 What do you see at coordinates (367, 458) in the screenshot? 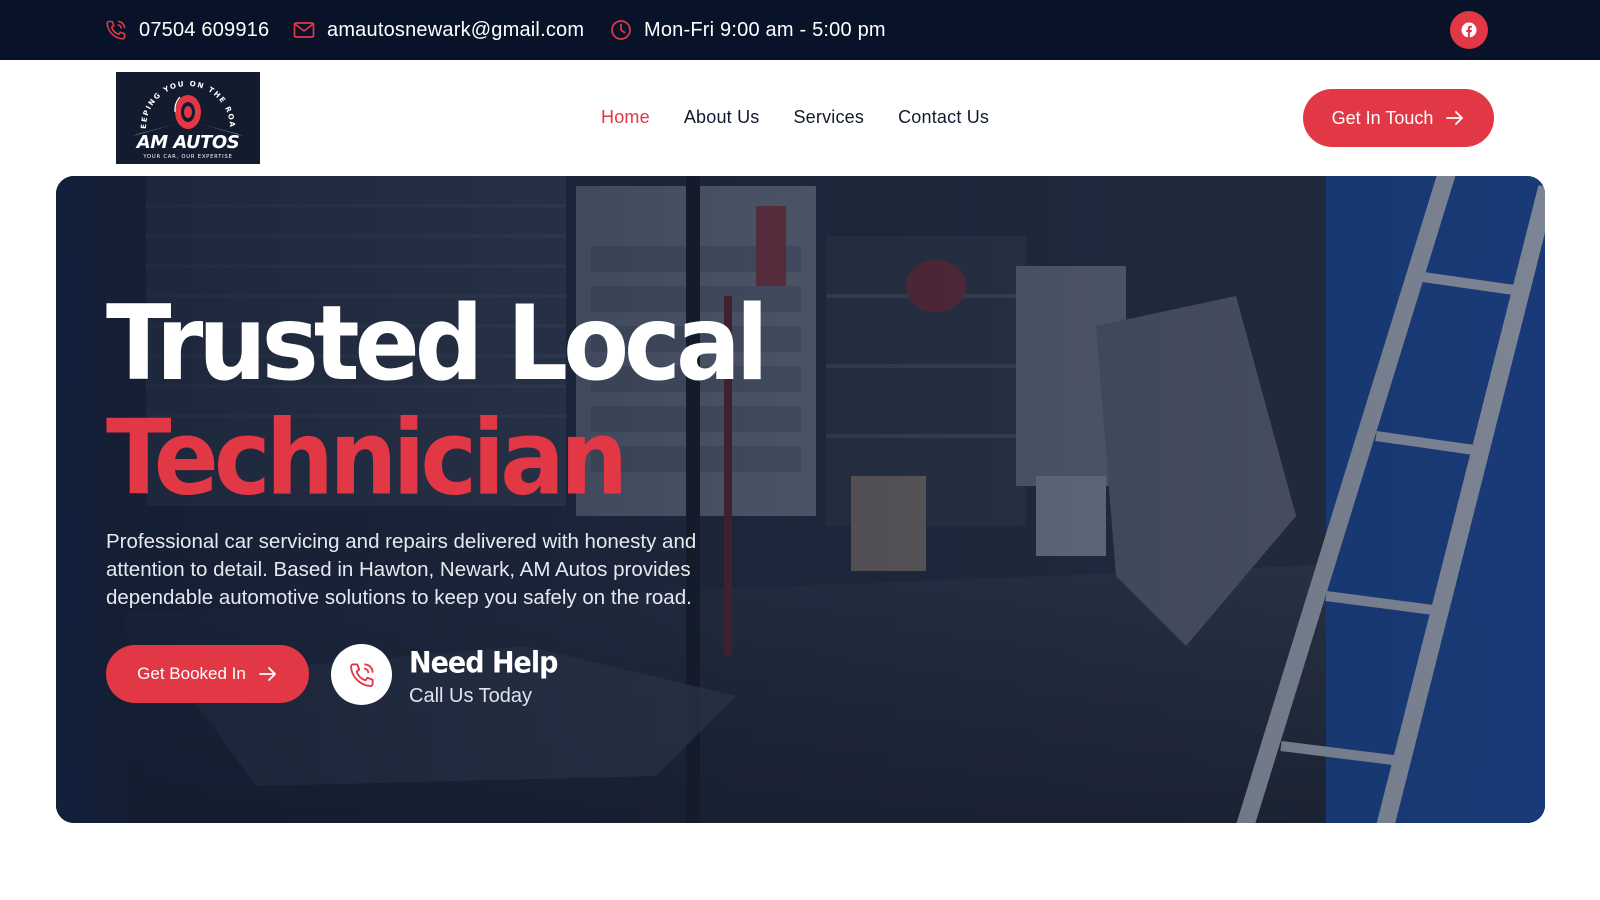
I see `hero-heading-line2: Technician` at bounding box center [367, 458].